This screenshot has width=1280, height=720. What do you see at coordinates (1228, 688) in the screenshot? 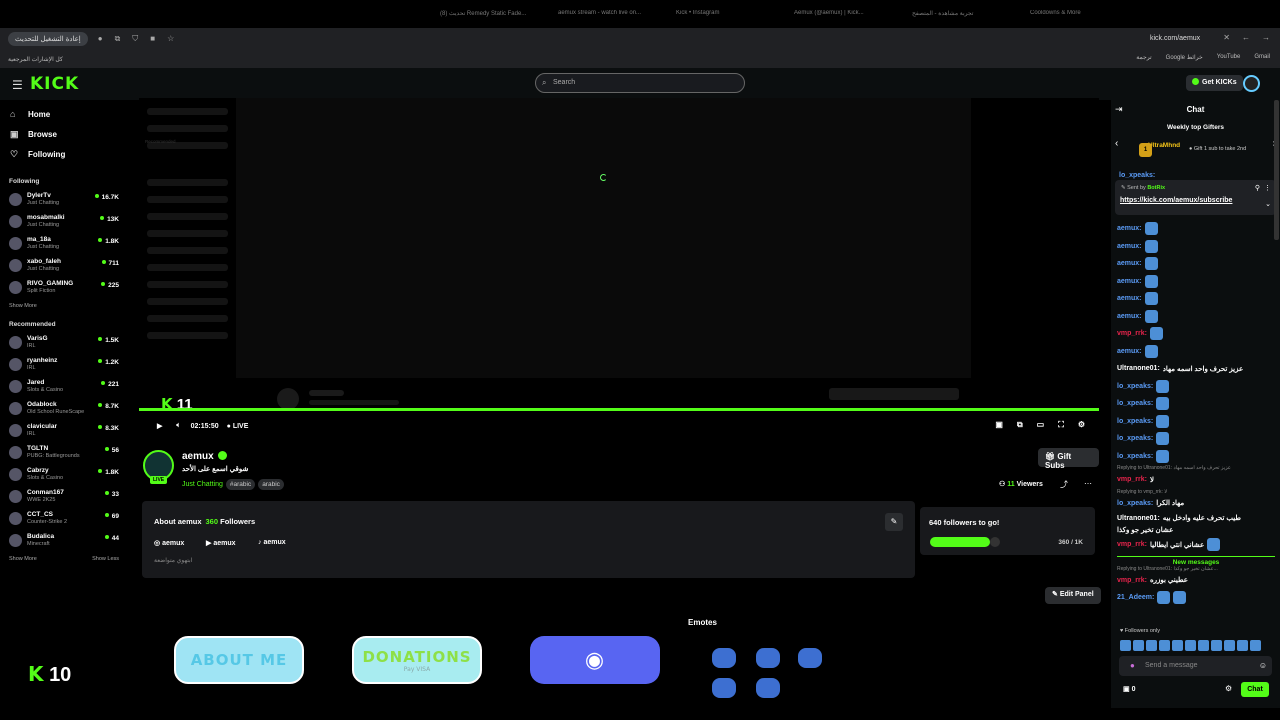
I see `chat-settings-icon: ⚙` at bounding box center [1228, 688].